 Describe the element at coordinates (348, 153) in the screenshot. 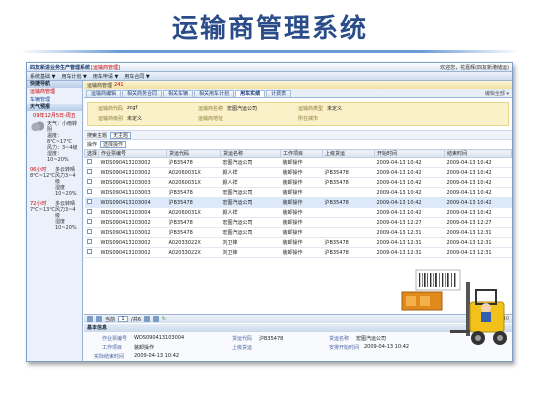

I see `column-header: 上级货运` at that location.